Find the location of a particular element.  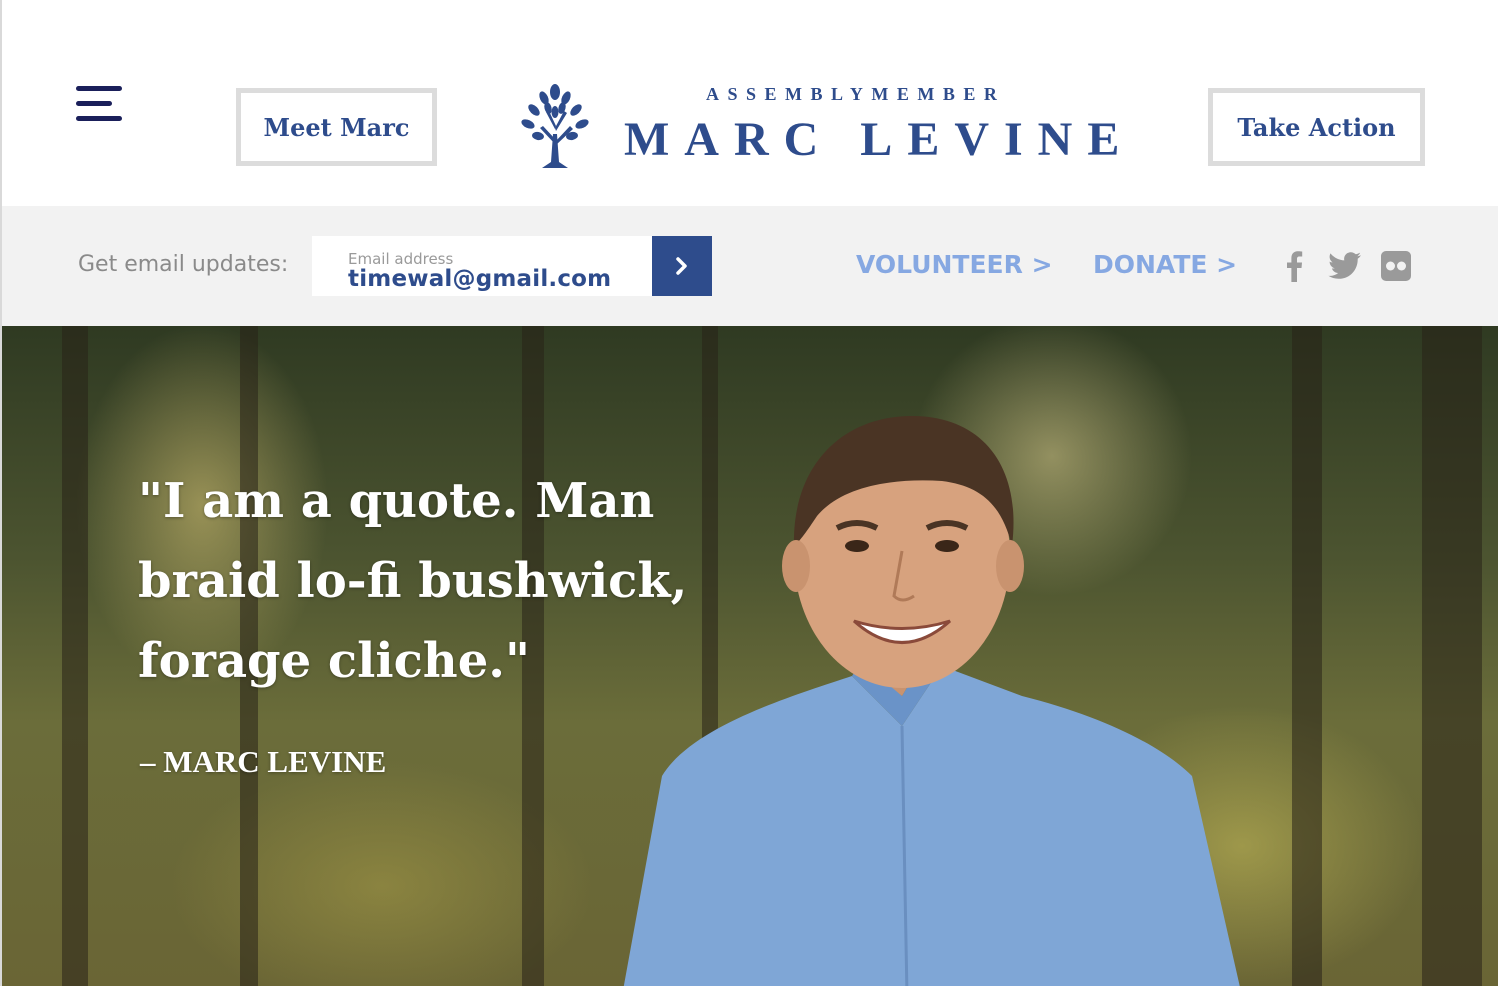

volunteer-link: VOLUNTEER > is located at coordinates (954, 264).